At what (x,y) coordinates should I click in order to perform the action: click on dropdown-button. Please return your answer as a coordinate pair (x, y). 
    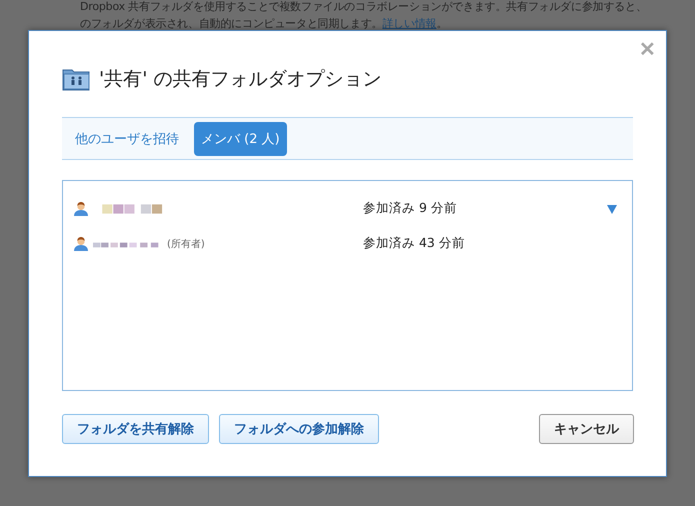
    Looking at the image, I should click on (612, 208).